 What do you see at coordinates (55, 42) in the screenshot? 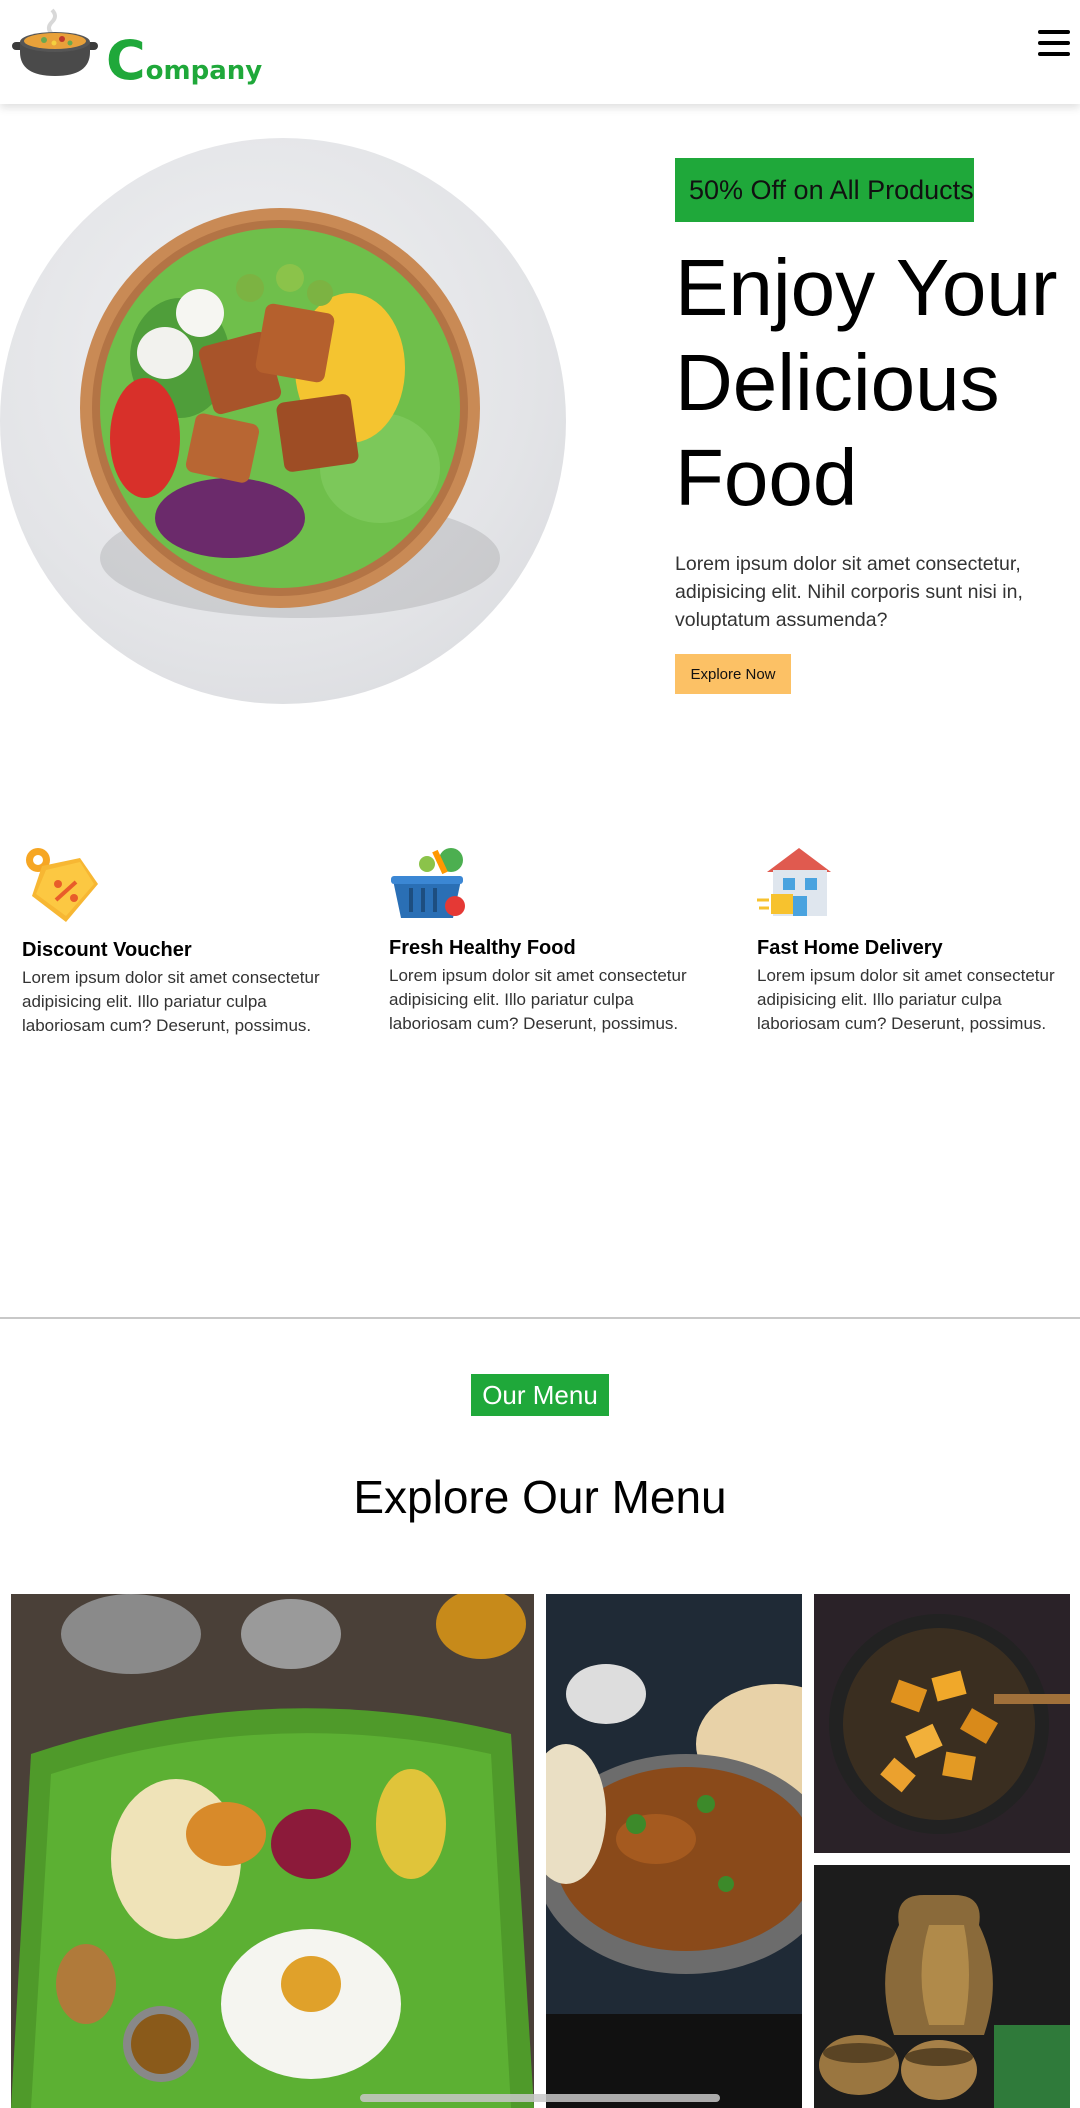
I see `cooking-pot-icon` at bounding box center [55, 42].